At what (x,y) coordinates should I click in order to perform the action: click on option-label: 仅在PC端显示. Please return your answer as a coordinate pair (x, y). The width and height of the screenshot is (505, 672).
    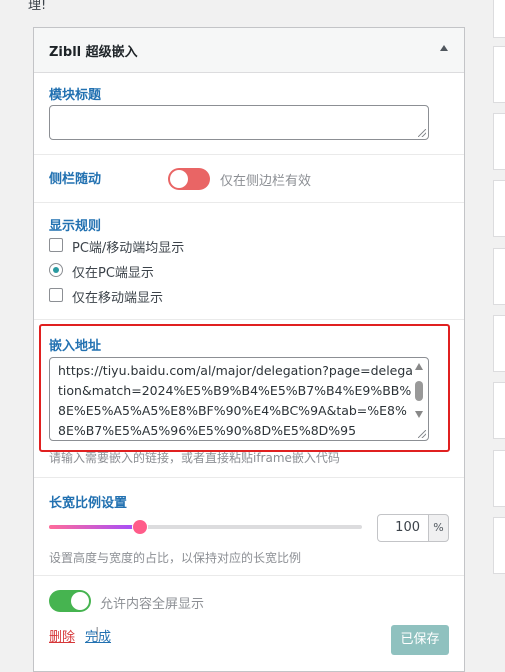
    Looking at the image, I should click on (113, 273).